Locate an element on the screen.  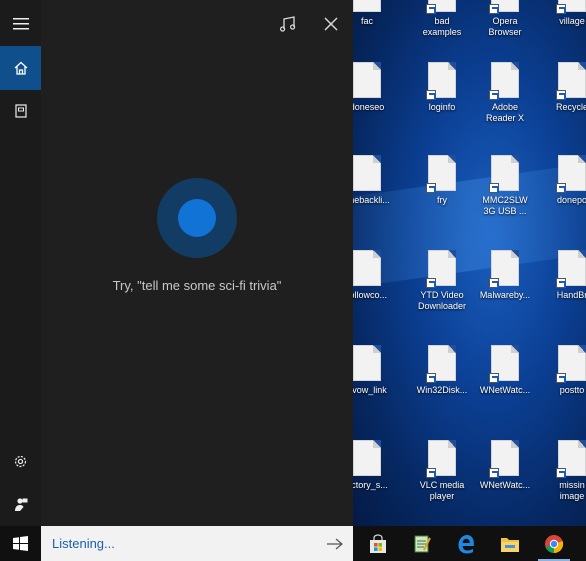
taskbar-store is located at coordinates (378, 543).